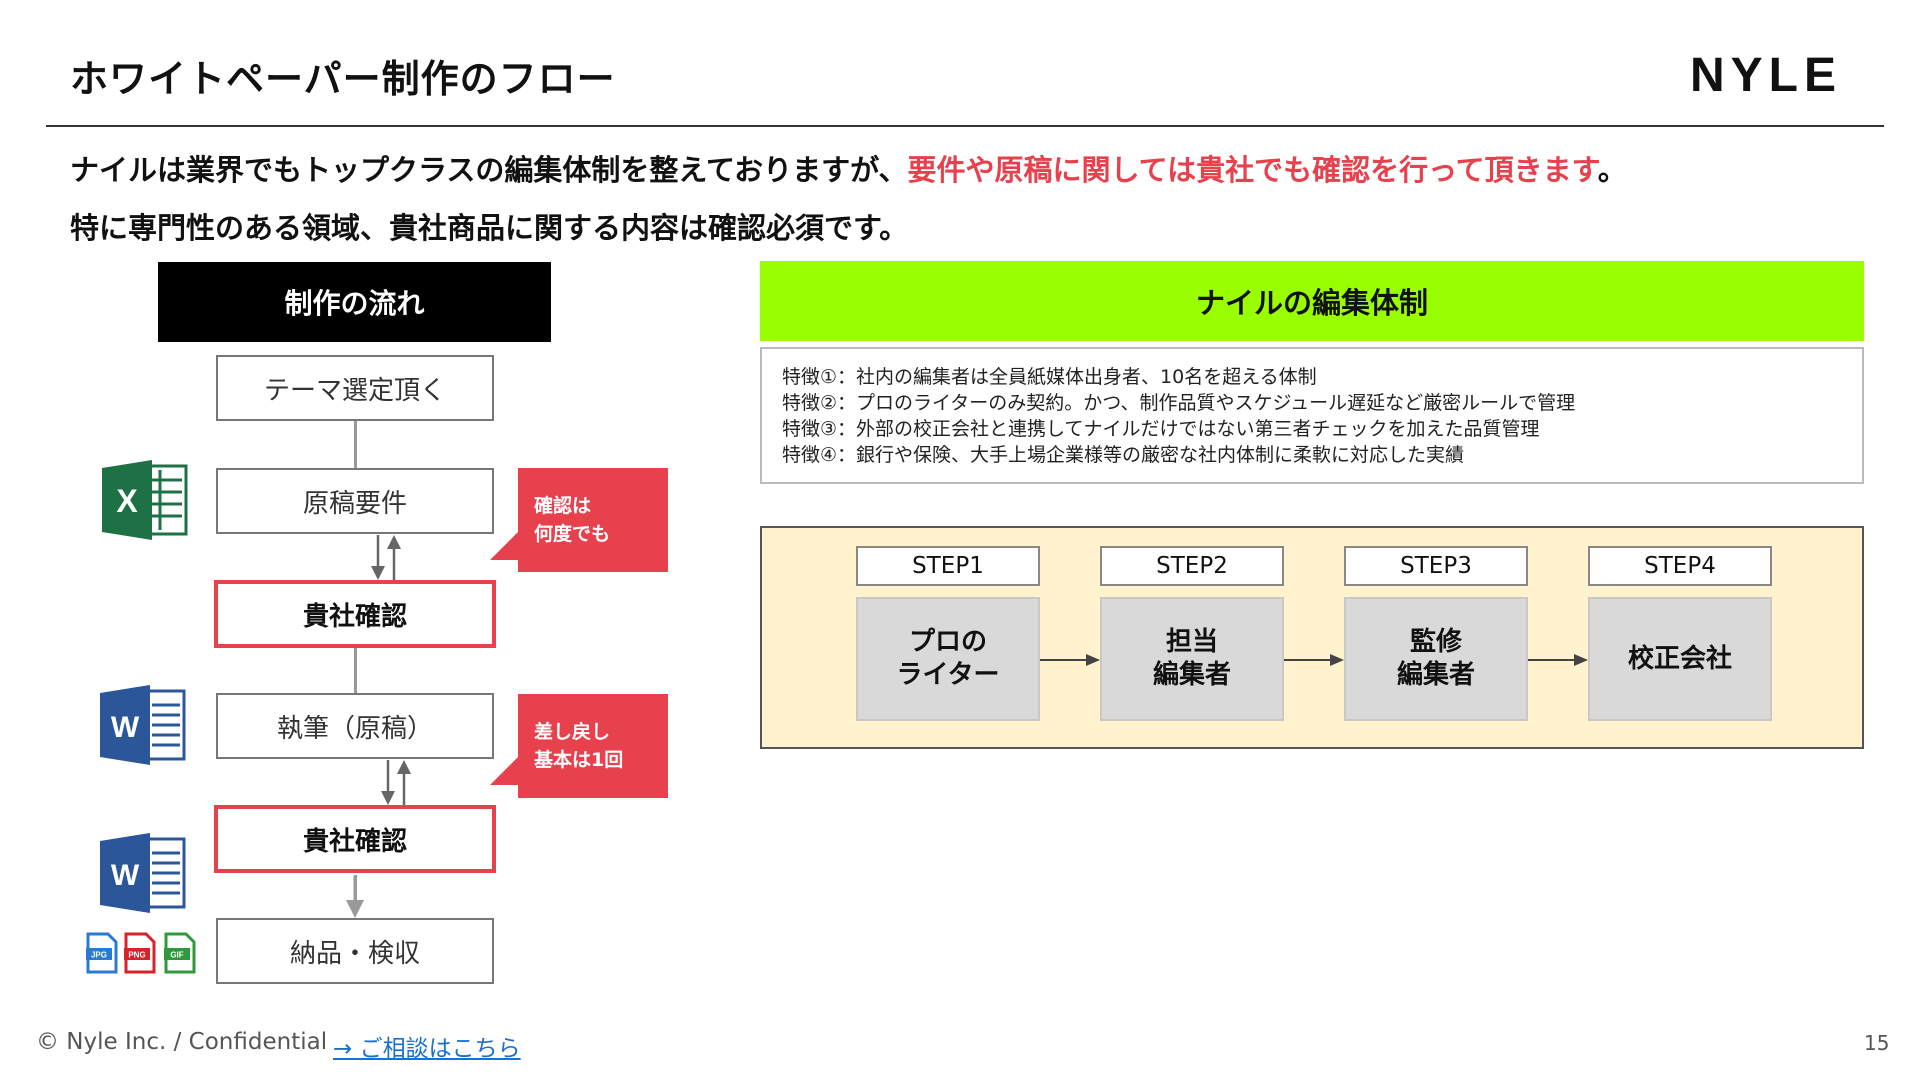 Image resolution: width=1920 pixels, height=1080 pixels. I want to click on callout-revision-once: 差し戻し 基本は1回, so click(593, 746).